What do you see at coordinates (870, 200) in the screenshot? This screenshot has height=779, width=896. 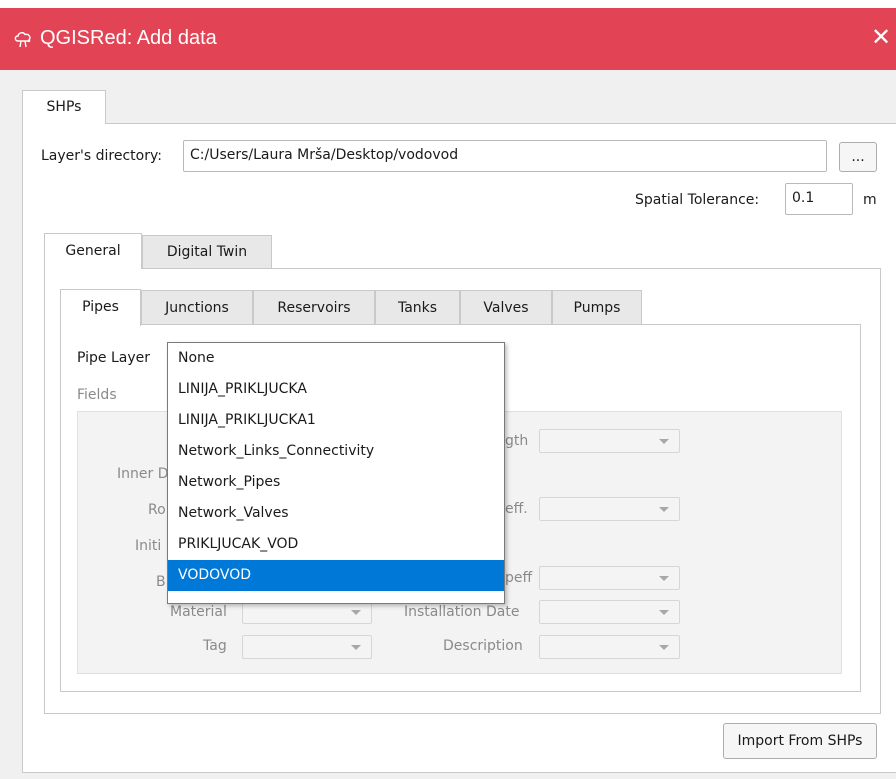 I see `tolerance-unit: m` at bounding box center [870, 200].